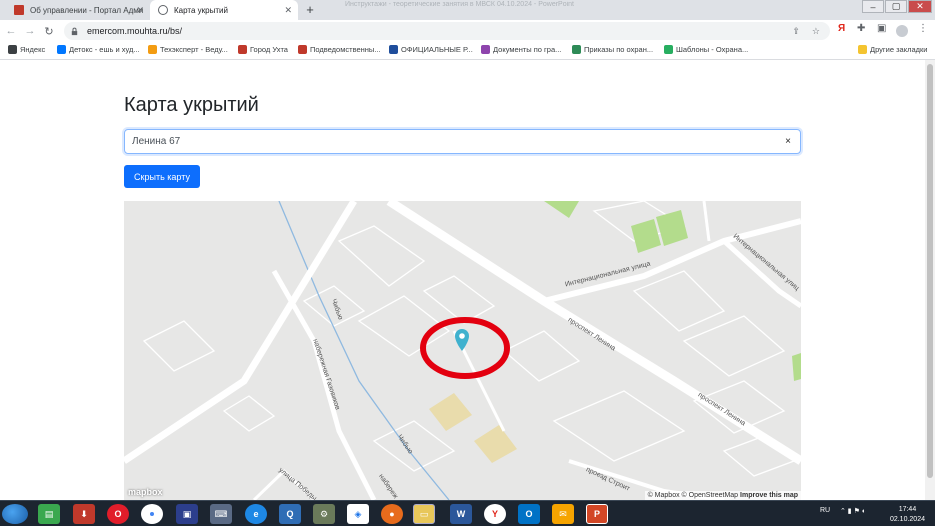  Describe the element at coordinates (392, 514) in the screenshot. I see `firefox-icon: ●` at that location.